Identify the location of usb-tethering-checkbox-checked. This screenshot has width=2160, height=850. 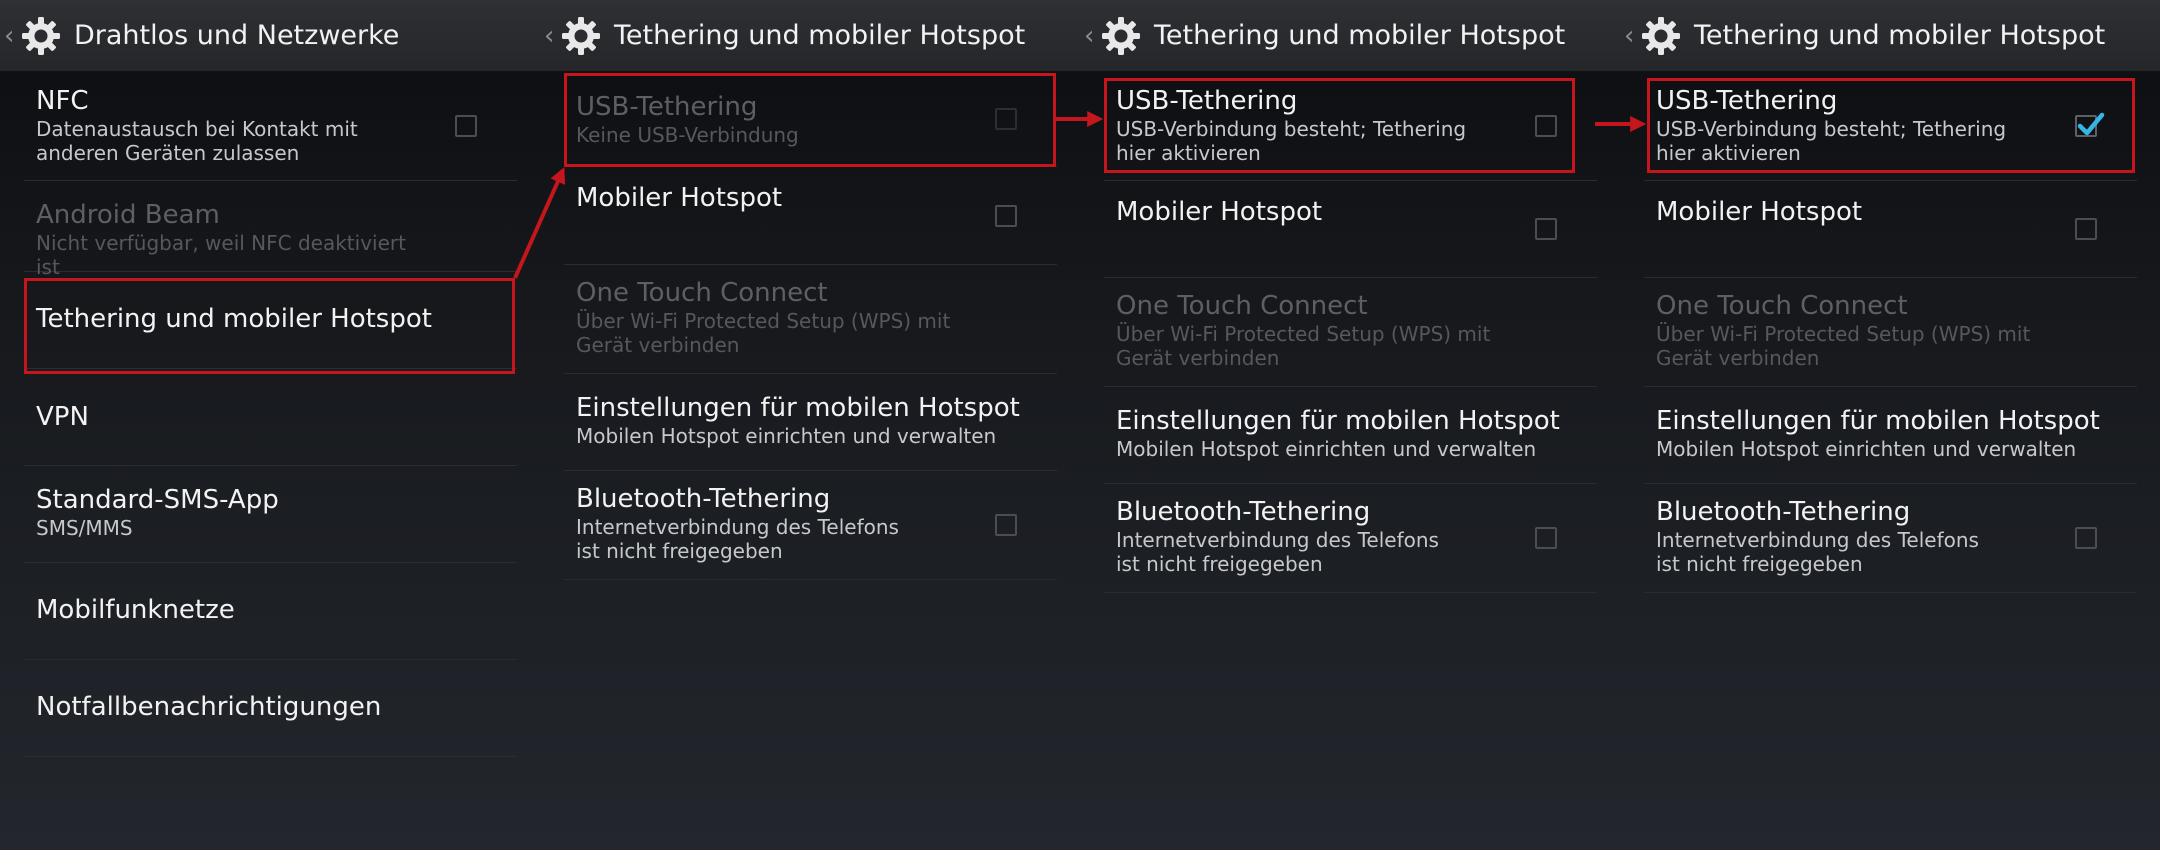
(2090, 124).